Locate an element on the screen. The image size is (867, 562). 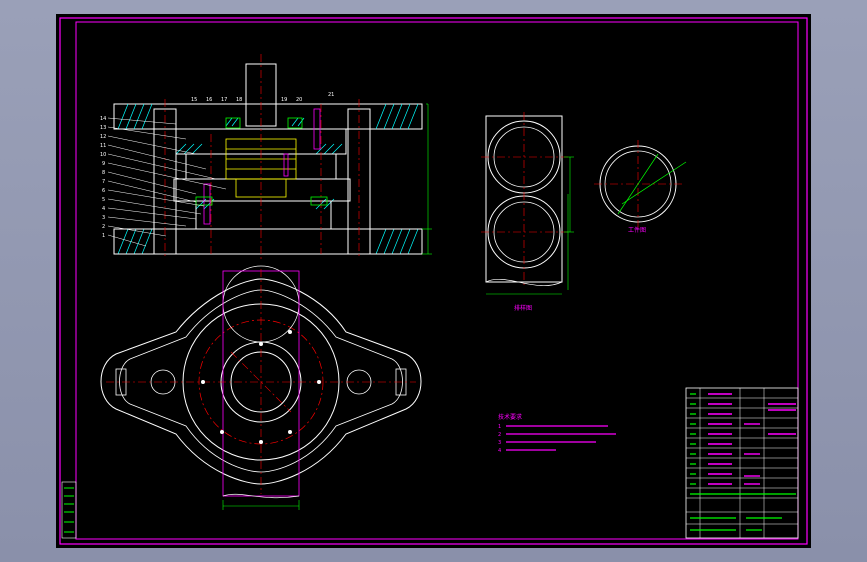
tech-note-1: 1 is located at coordinates (499, 427).